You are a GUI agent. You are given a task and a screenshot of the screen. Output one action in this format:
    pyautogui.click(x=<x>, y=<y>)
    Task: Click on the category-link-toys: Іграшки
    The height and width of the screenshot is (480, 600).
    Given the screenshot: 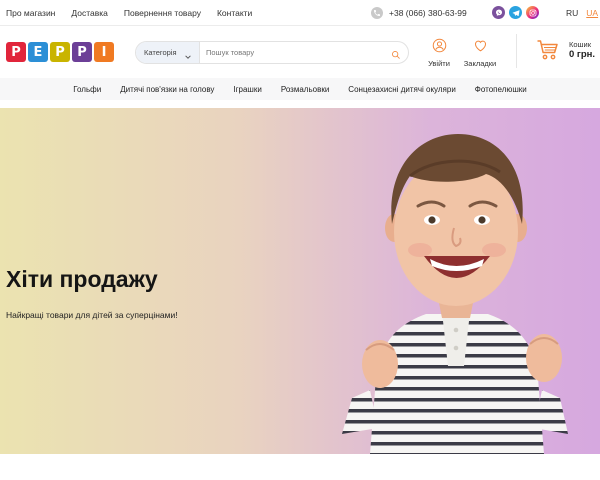 What is the action you would take?
    pyautogui.click(x=247, y=89)
    